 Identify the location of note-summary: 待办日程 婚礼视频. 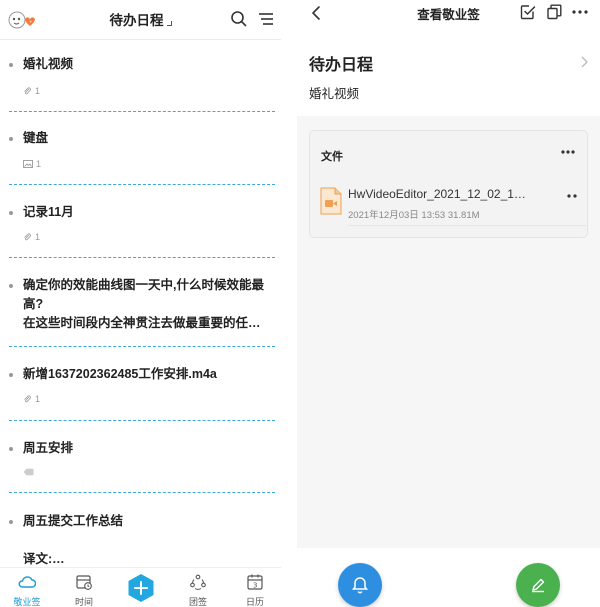
(448, 75).